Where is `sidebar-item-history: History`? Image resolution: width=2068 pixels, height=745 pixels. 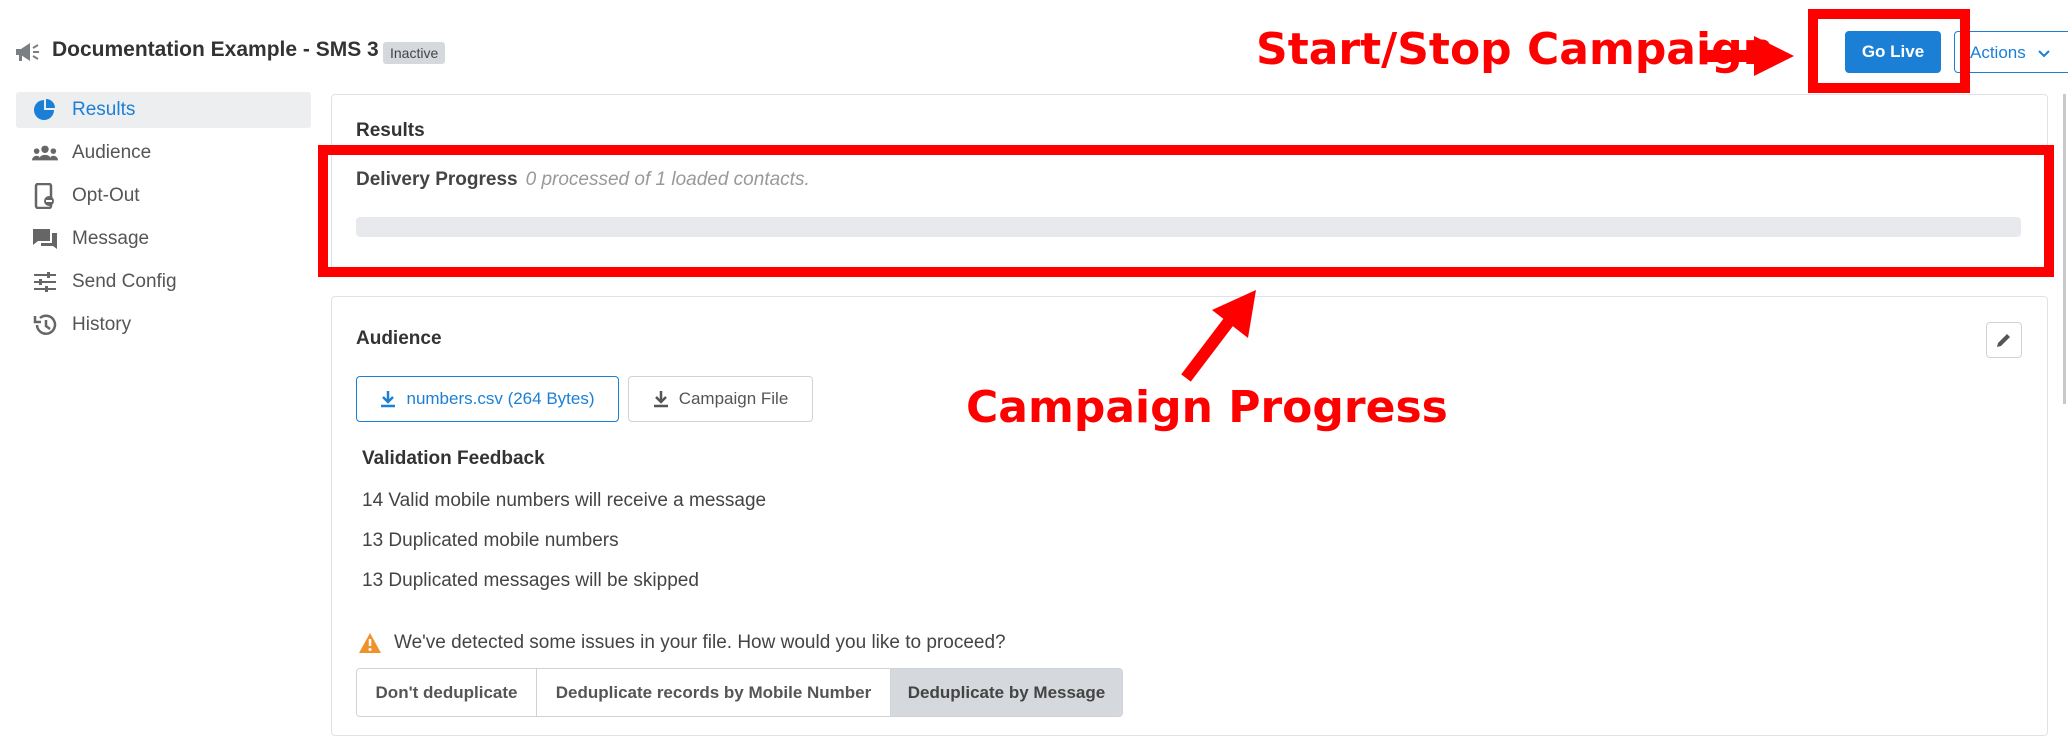 sidebar-item-history: History is located at coordinates (163, 325).